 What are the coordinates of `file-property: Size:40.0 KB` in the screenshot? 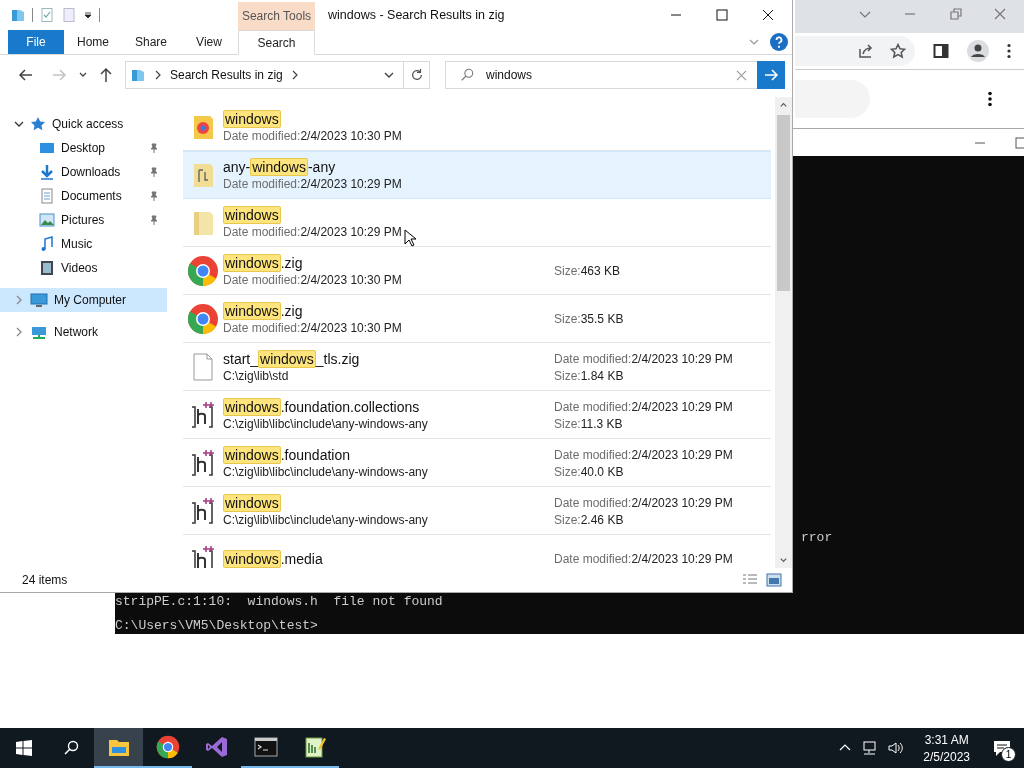 It's located at (589, 471).